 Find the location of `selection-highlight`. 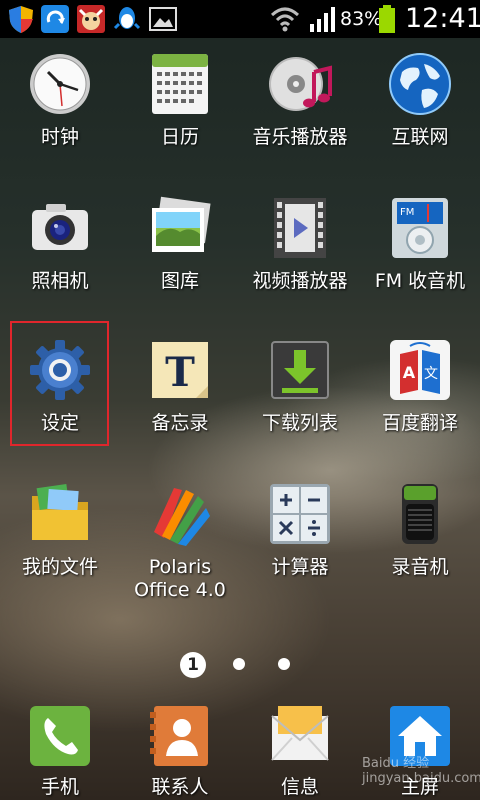

selection-highlight is located at coordinates (59, 383).